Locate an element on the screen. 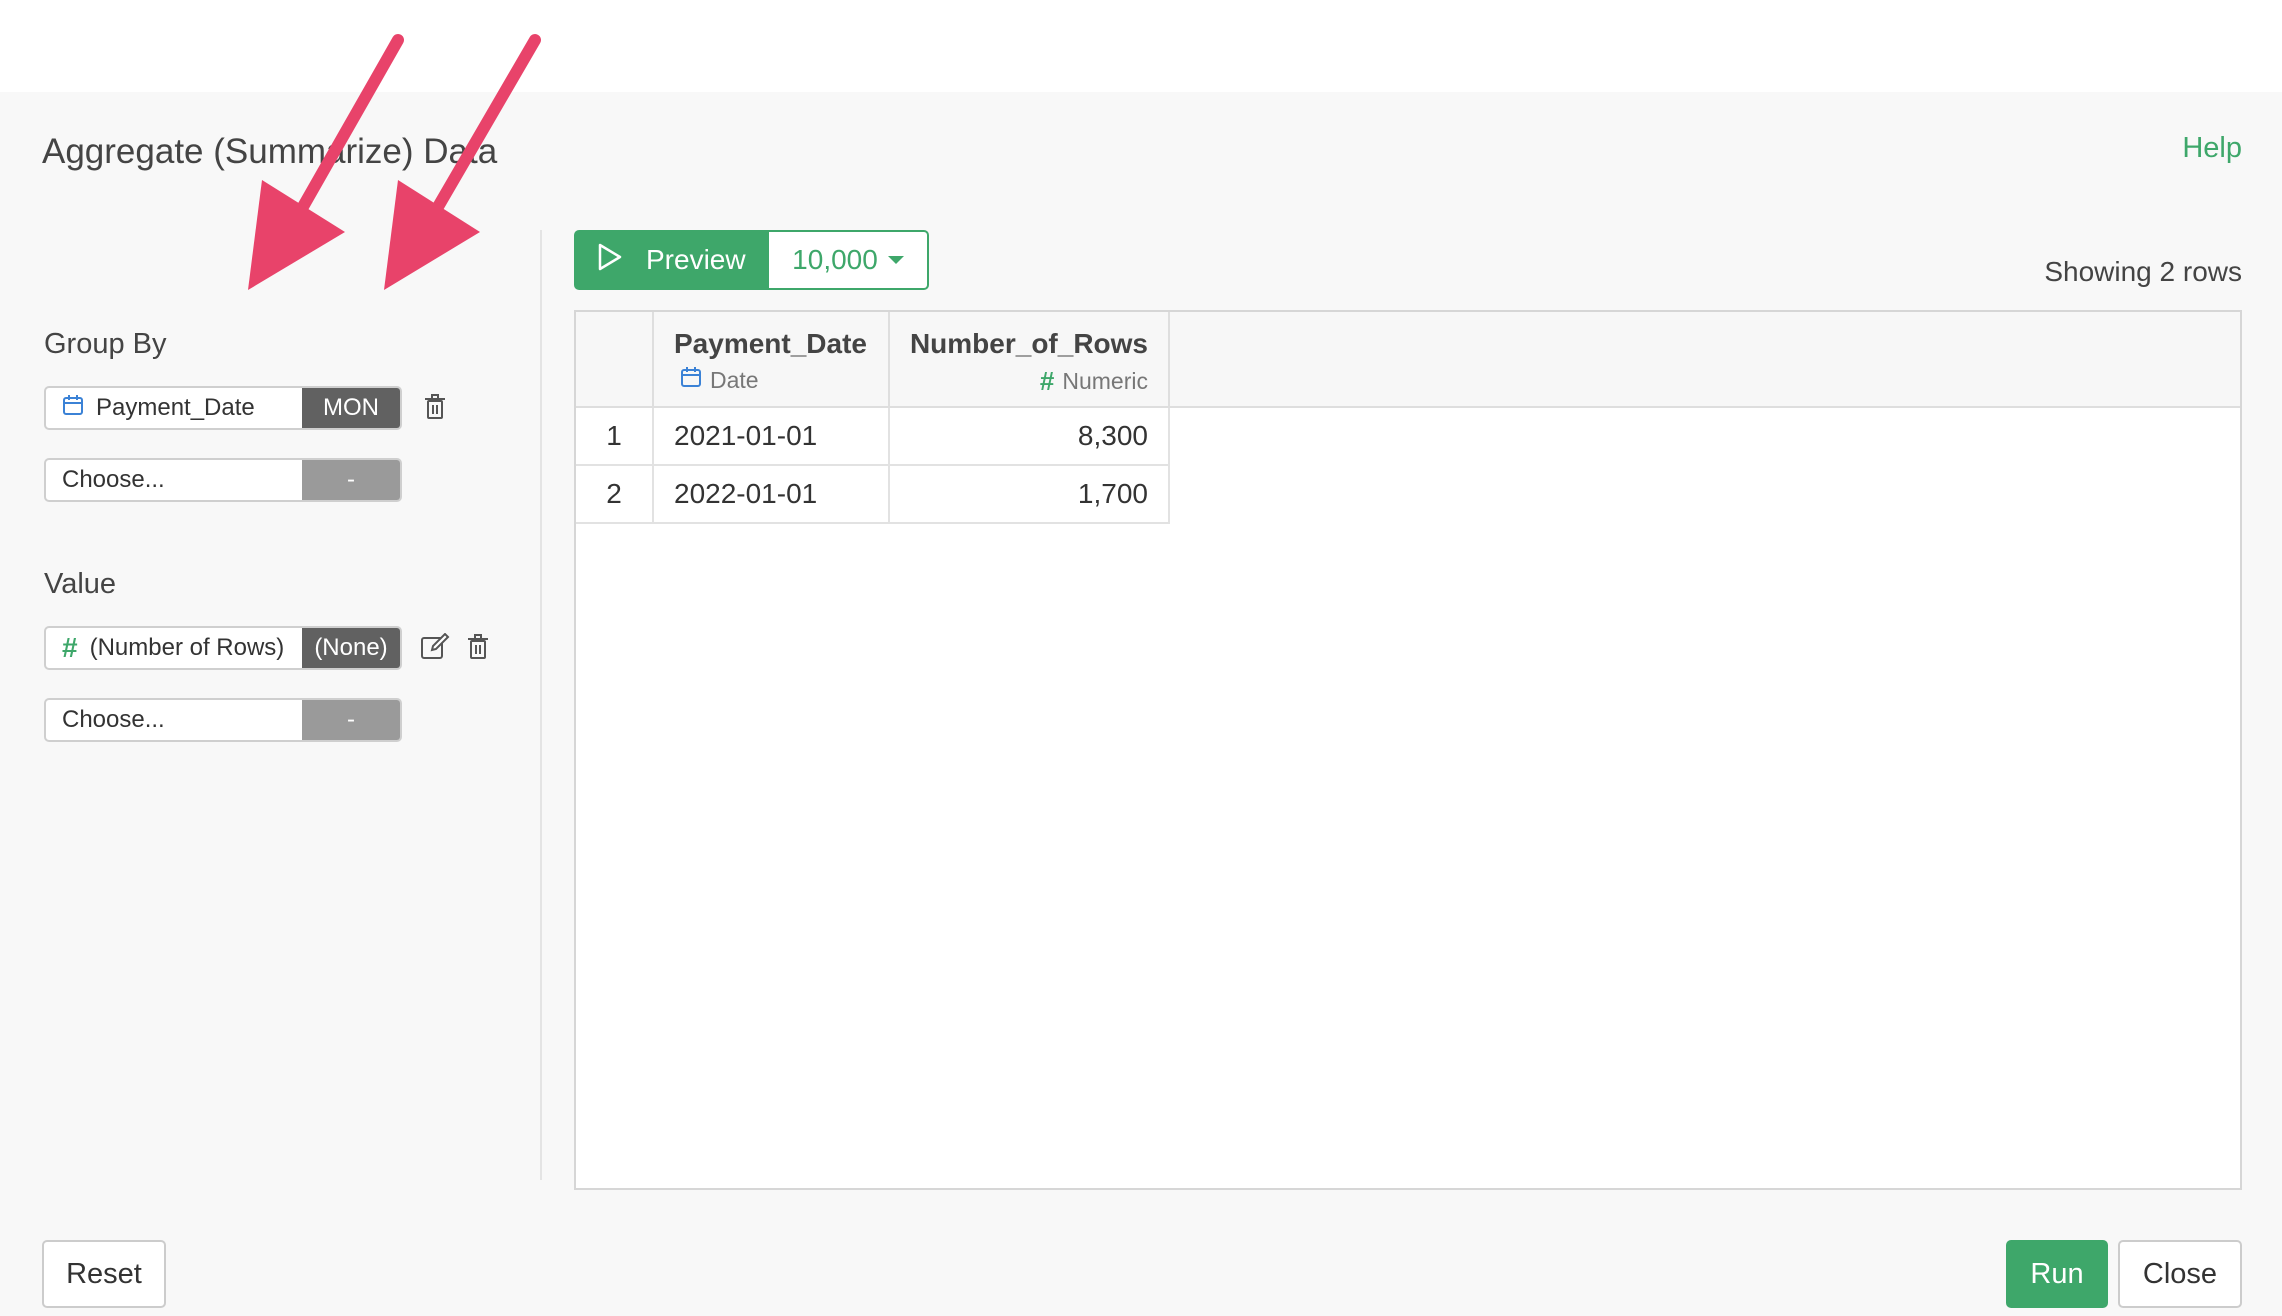  dialog-title: Aggregate (Summarize) Data is located at coordinates (270, 151).